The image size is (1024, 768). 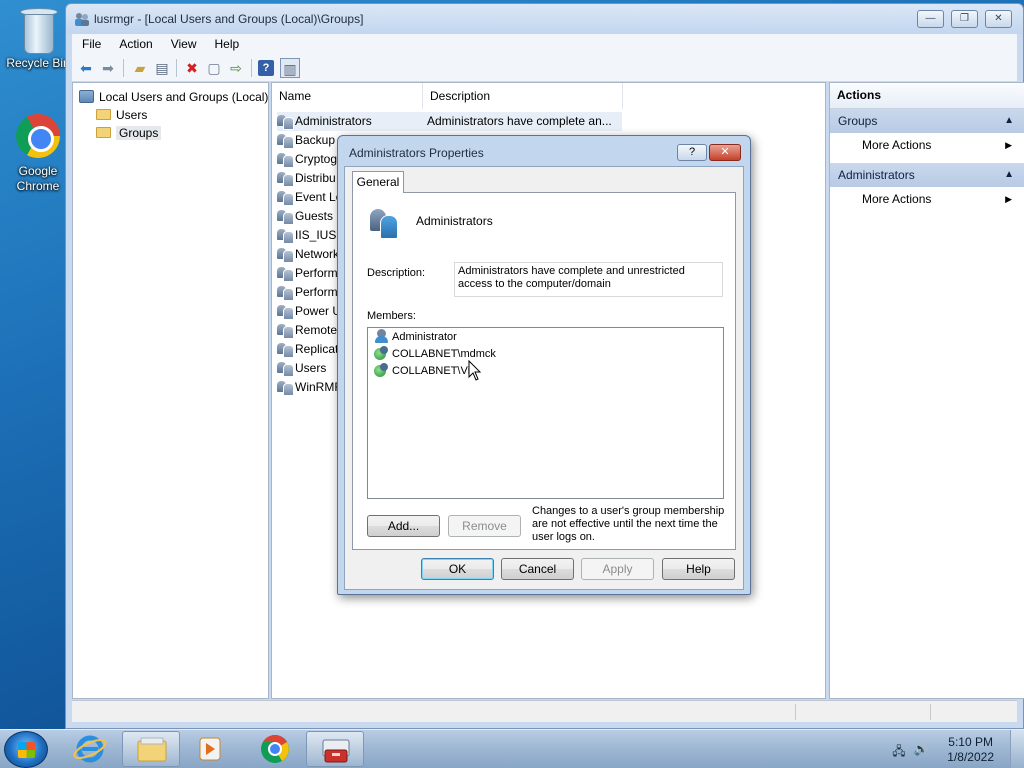 What do you see at coordinates (38, 153) in the screenshot?
I see `desktop-icon-chrome: Google Chrome` at bounding box center [38, 153].